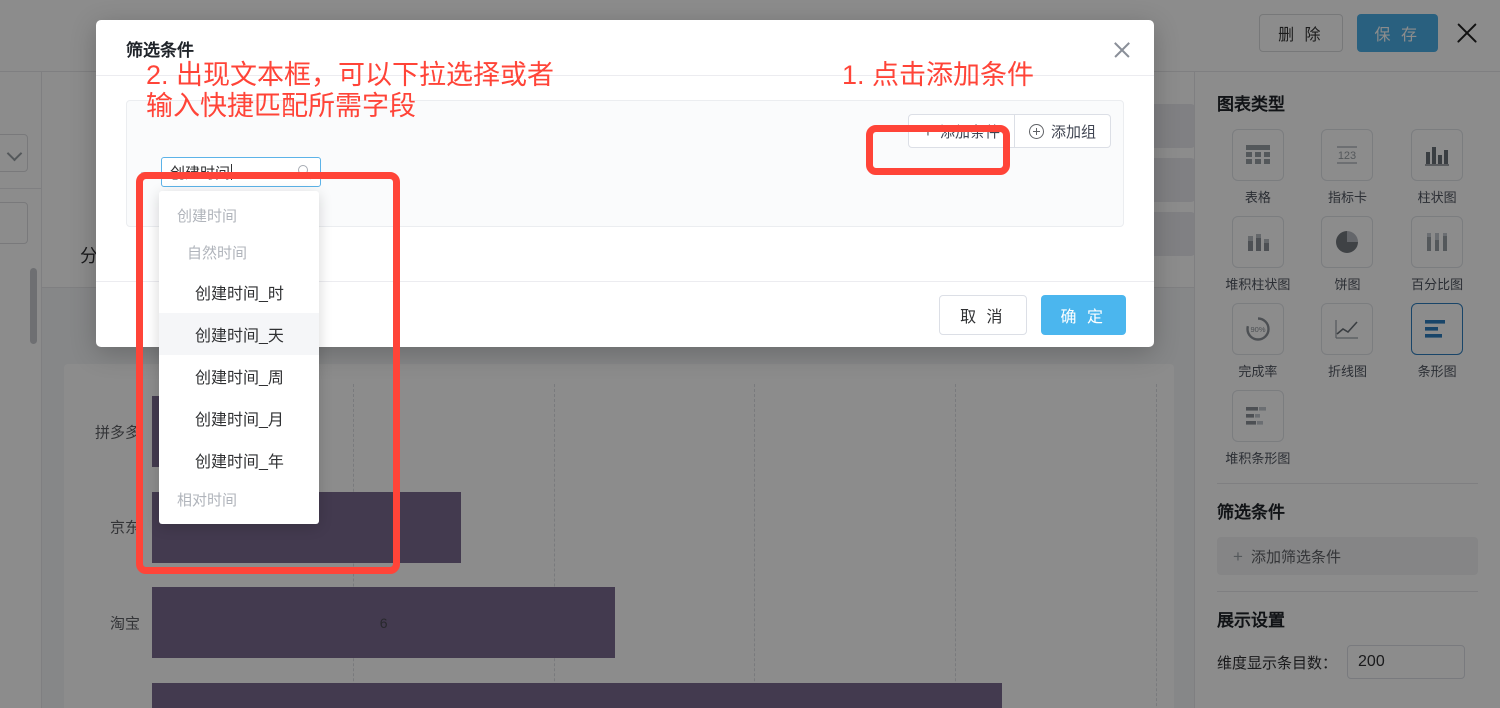 The height and width of the screenshot is (708, 1500). Describe the element at coordinates (160, 50) in the screenshot. I see `modal-title: 筛选条件` at that location.